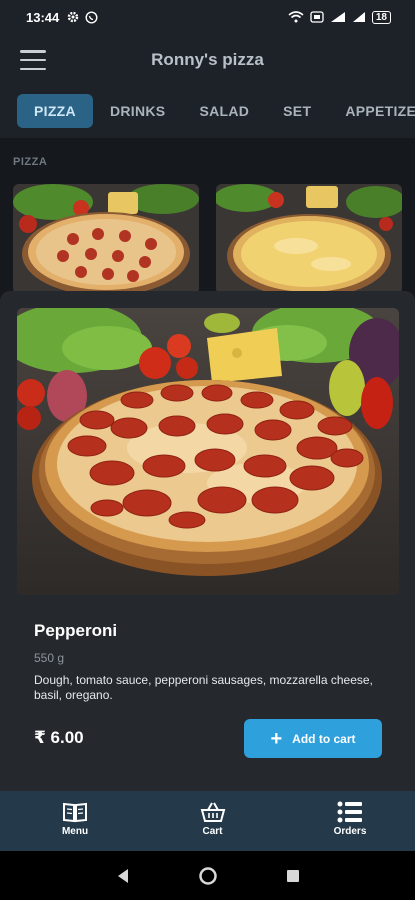 This screenshot has height=900, width=415. Describe the element at coordinates (293, 876) in the screenshot. I see `recents-icon` at that location.